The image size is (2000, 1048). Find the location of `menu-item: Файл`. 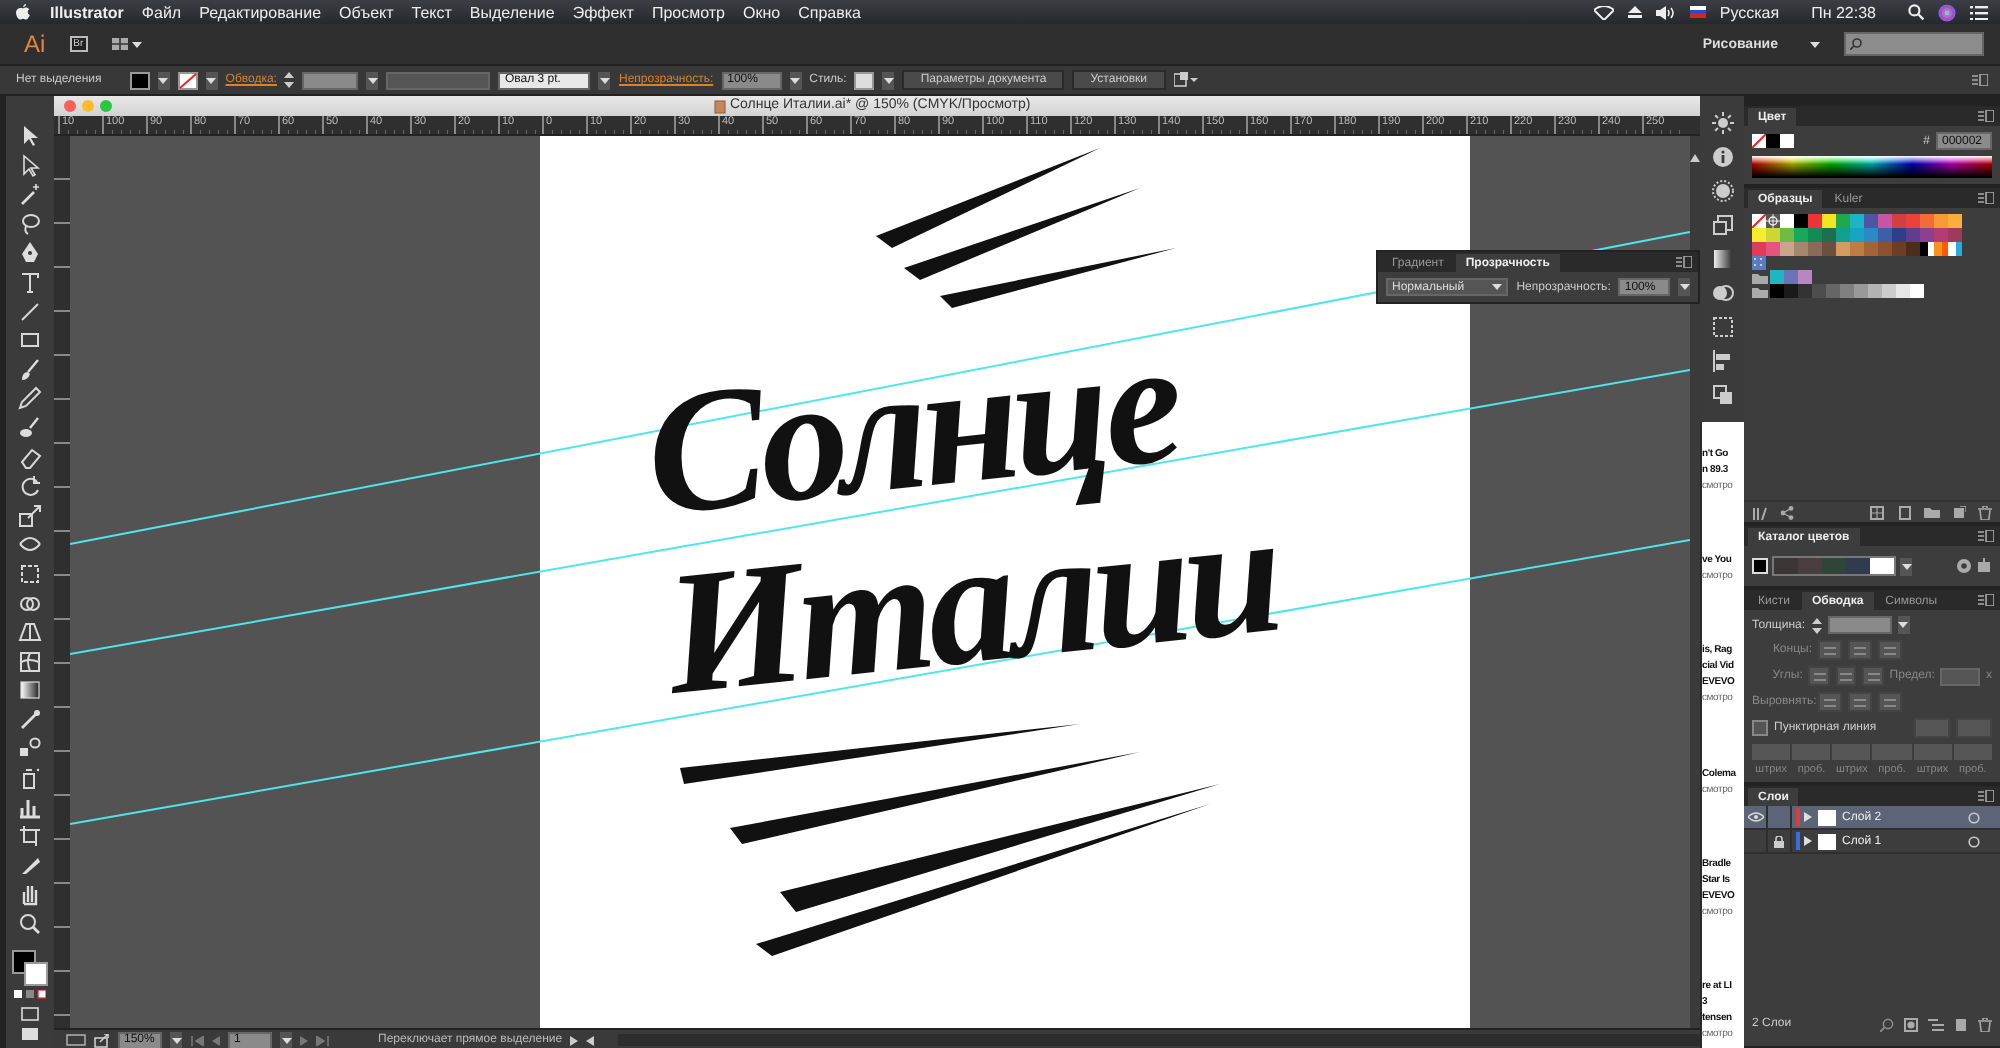

menu-item: Файл is located at coordinates (161, 12).